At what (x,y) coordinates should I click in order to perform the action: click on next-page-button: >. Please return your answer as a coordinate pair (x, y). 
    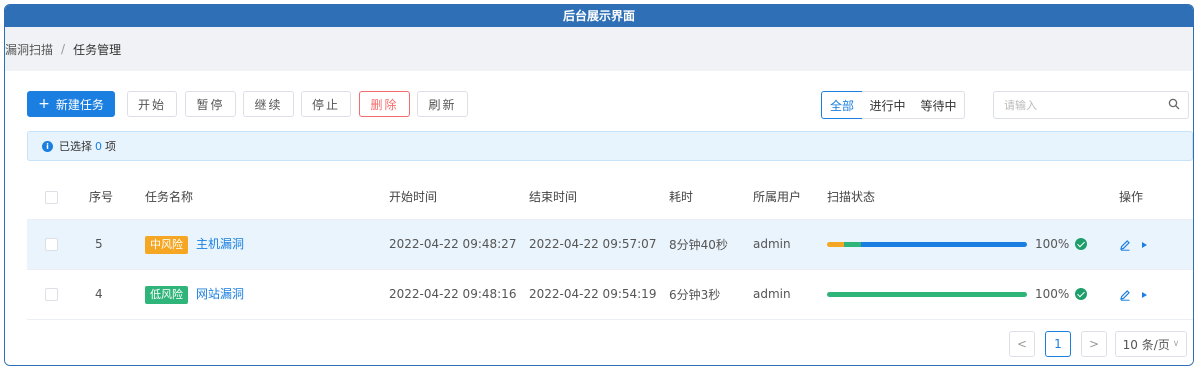
    Looking at the image, I should click on (1094, 344).